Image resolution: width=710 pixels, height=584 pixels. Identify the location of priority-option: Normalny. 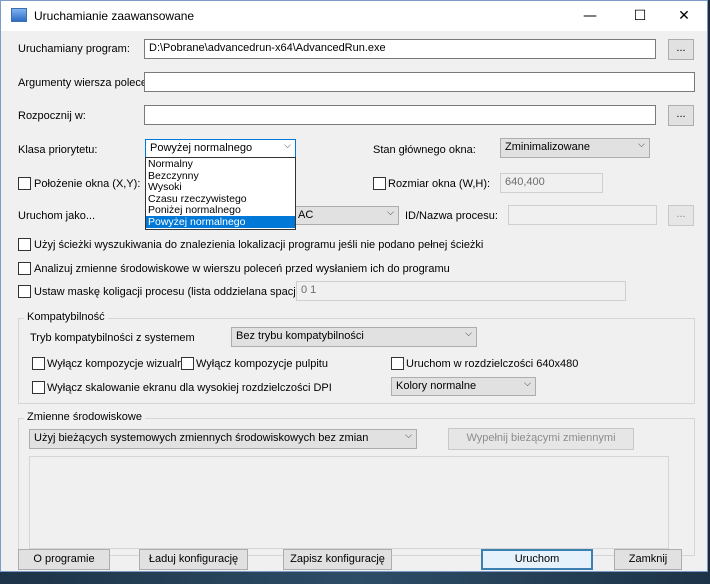
(220, 164).